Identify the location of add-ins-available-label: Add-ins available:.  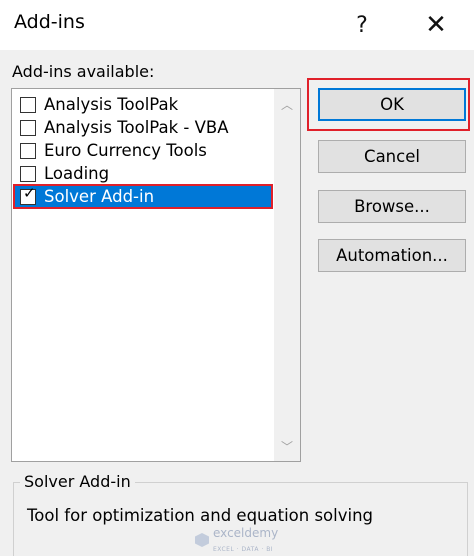
(83, 71).